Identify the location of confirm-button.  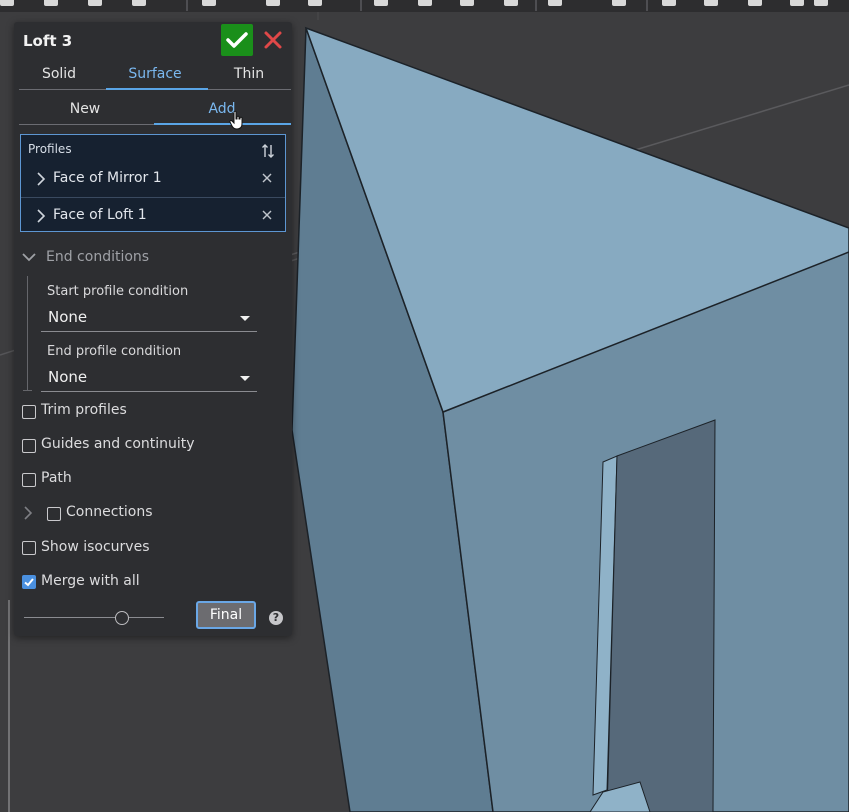
(237, 40).